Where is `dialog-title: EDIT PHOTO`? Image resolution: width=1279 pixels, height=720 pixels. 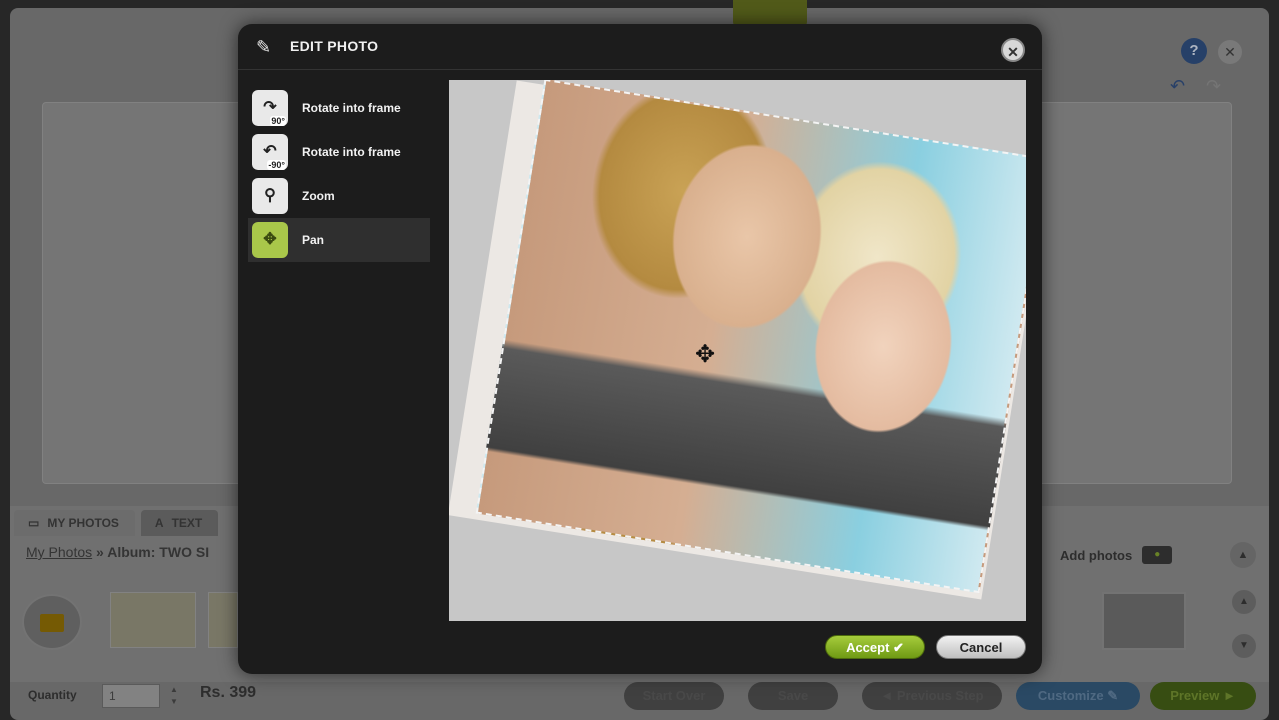 dialog-title: EDIT PHOTO is located at coordinates (334, 46).